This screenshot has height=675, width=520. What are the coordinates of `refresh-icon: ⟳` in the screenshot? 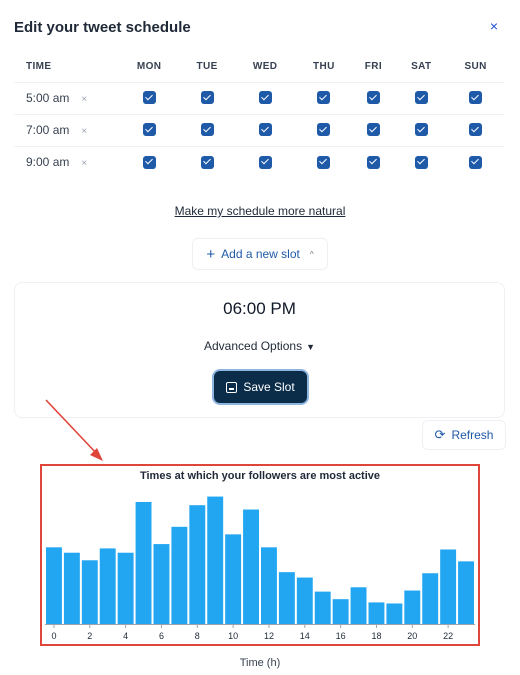 It's located at (440, 434).